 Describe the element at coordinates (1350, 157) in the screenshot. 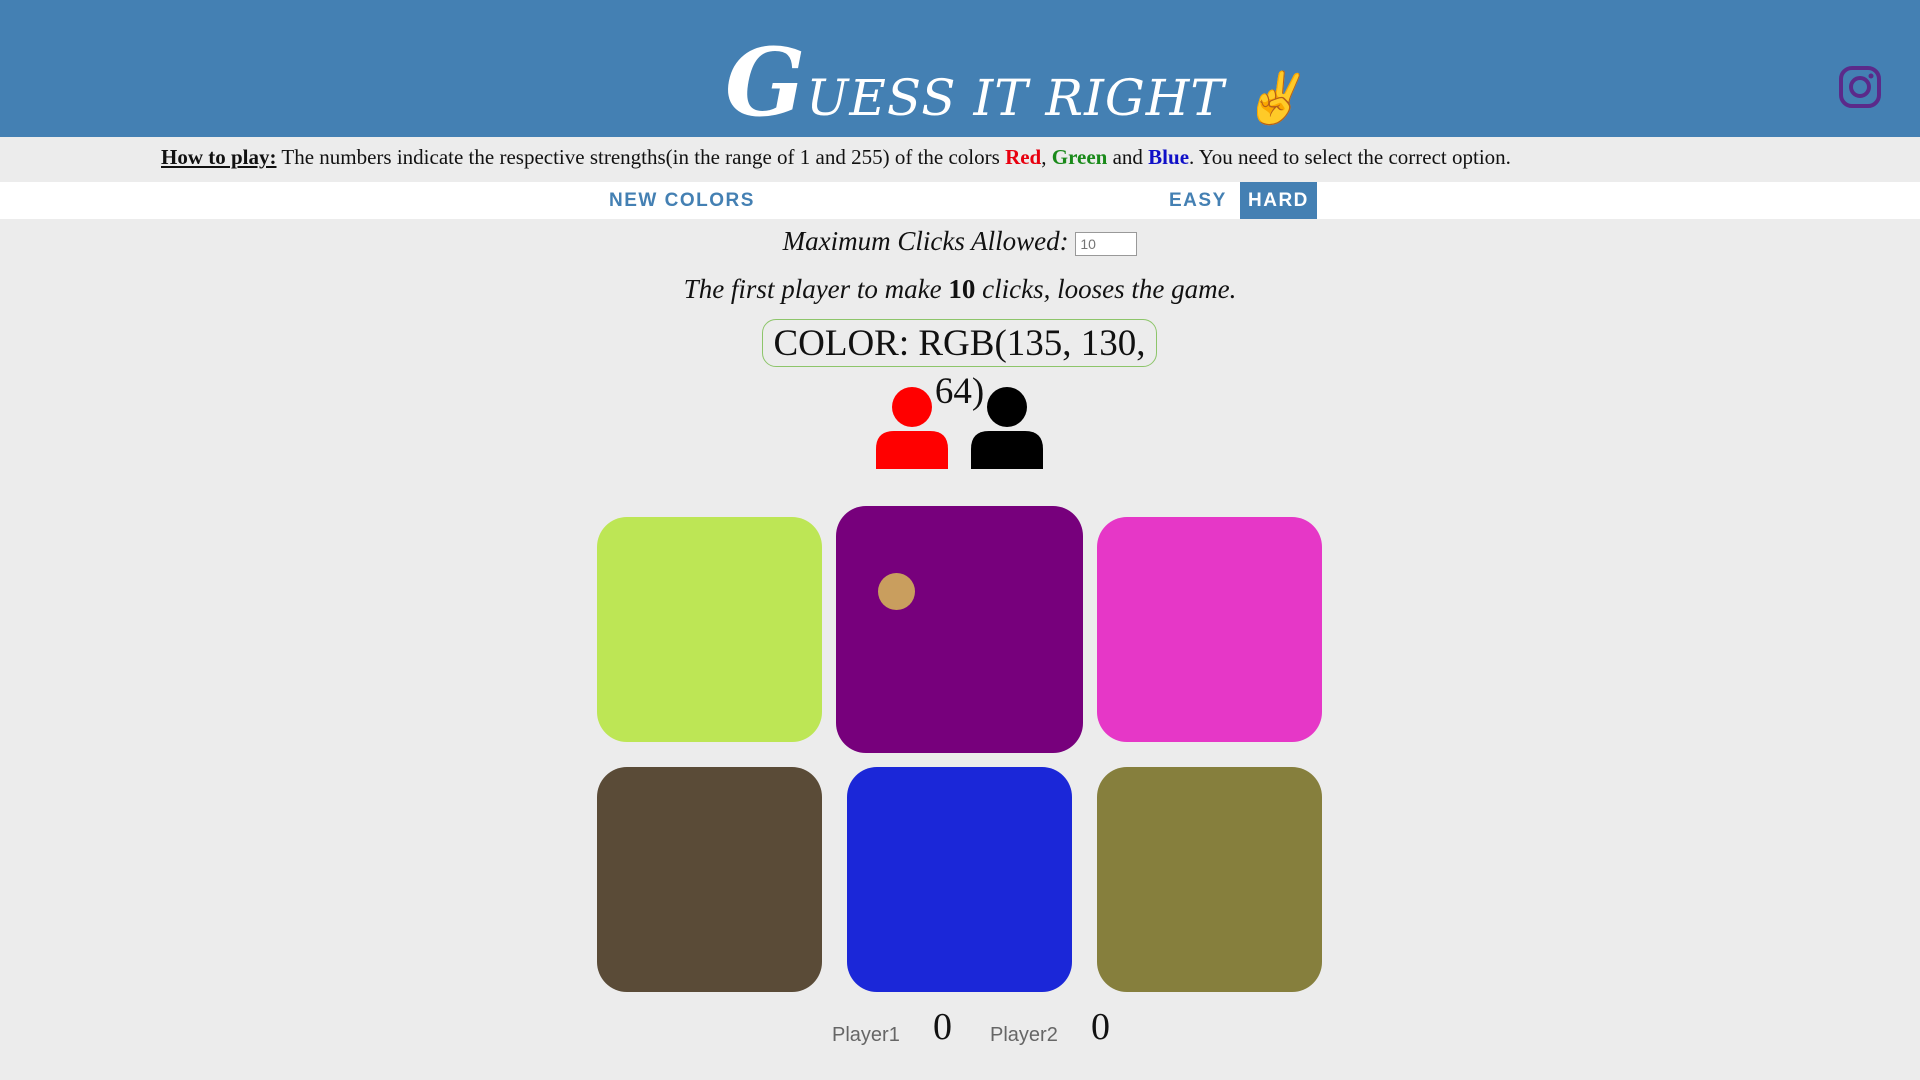

I see `how-to-play-text-b: . You need to select the correct option.` at that location.